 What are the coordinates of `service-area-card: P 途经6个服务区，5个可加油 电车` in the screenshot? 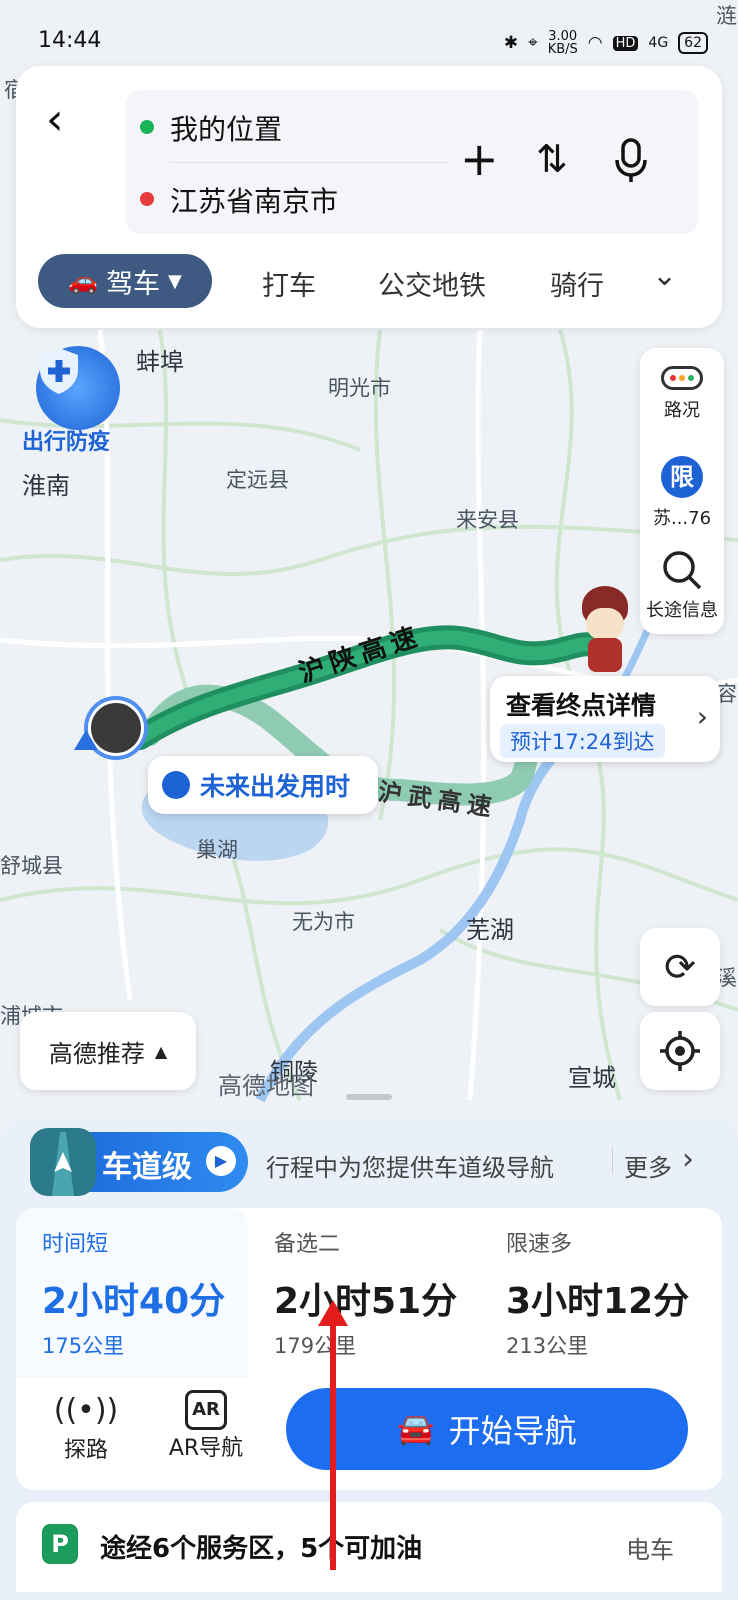 It's located at (369, 1547).